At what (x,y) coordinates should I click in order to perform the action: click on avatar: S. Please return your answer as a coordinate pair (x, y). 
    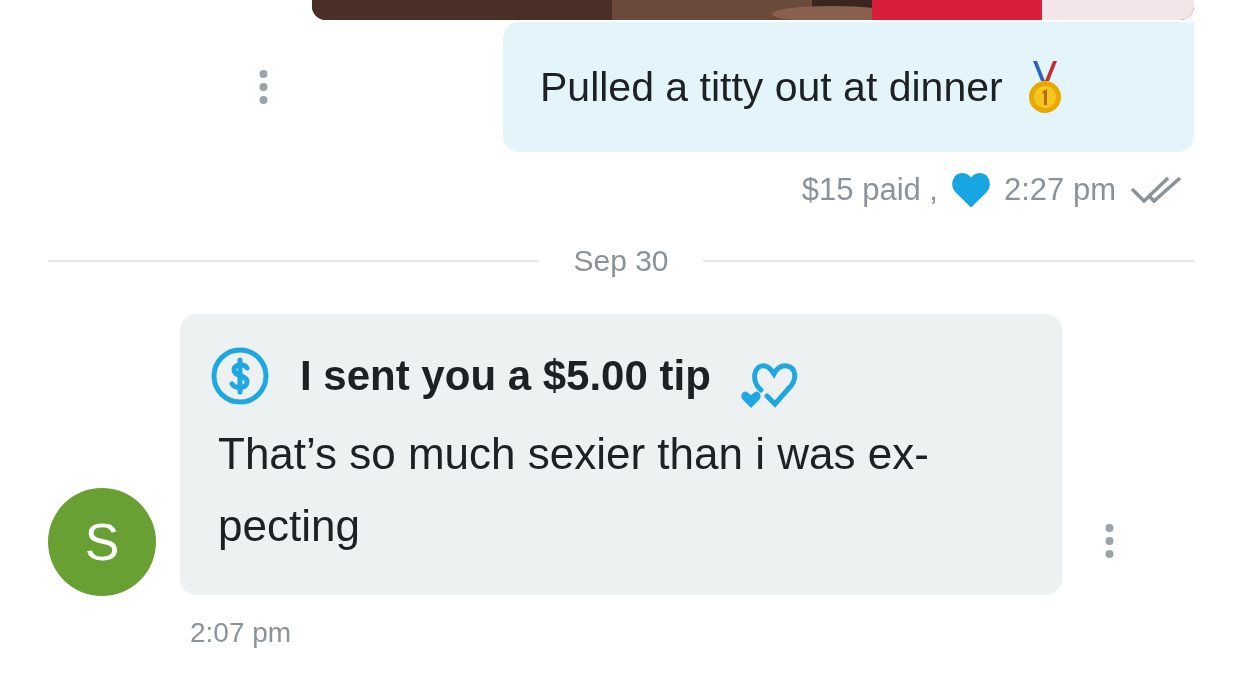
    Looking at the image, I should click on (102, 542).